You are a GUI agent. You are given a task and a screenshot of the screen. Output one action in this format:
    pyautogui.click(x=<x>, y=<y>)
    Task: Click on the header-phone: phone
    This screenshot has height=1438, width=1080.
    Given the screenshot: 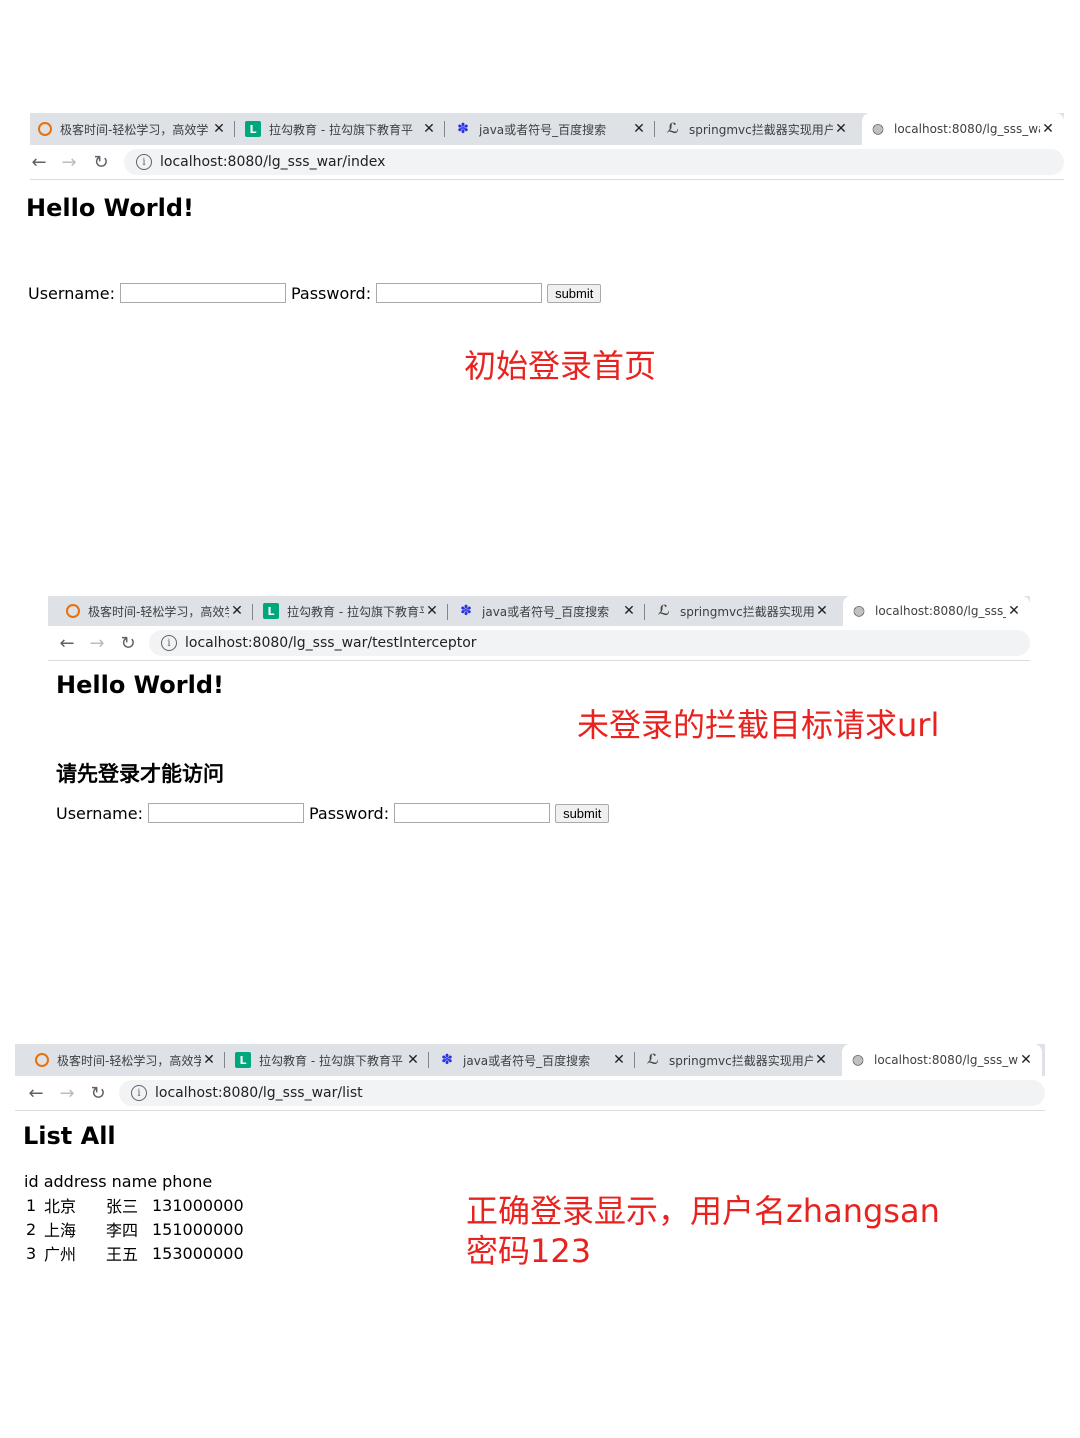 What is the action you would take?
    pyautogui.click(x=187, y=1181)
    